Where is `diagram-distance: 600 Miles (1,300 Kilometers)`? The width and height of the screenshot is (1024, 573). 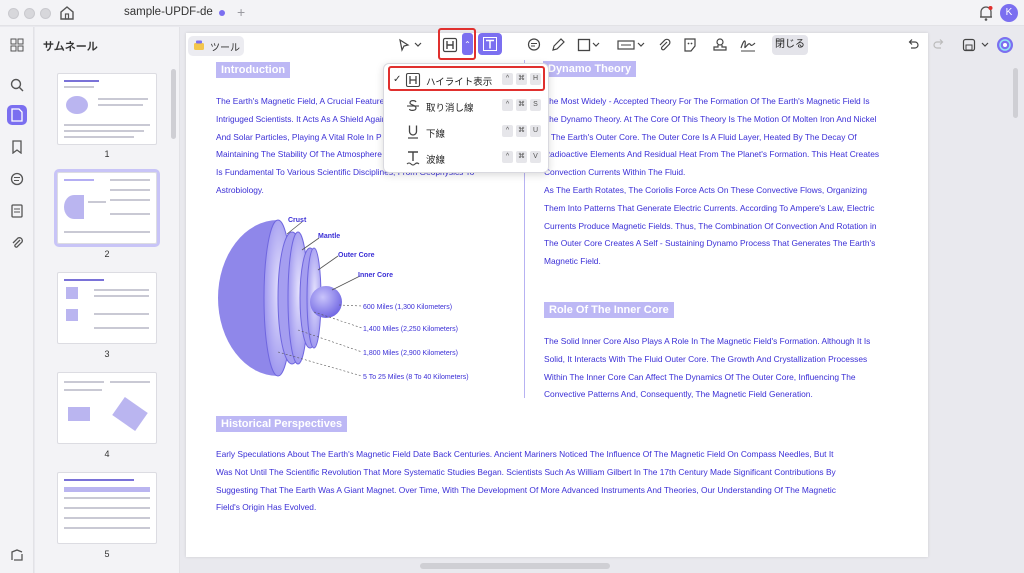 diagram-distance: 600 Miles (1,300 Kilometers) is located at coordinates (407, 307).